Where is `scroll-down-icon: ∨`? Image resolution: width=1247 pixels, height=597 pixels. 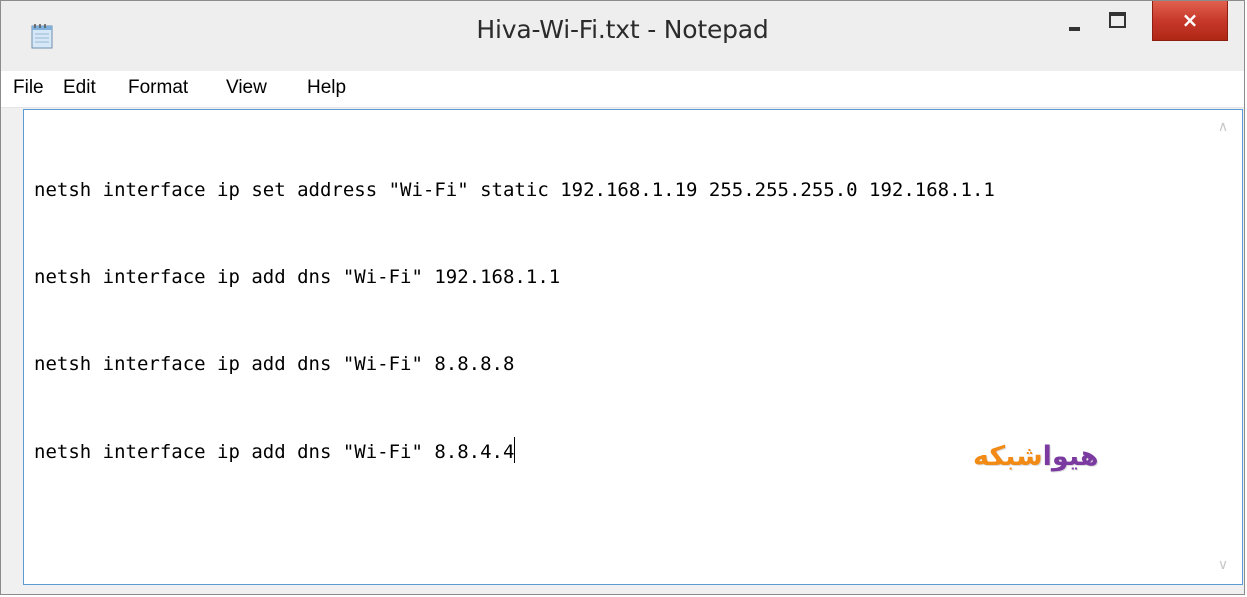
scroll-down-icon: ∨ is located at coordinates (1223, 565).